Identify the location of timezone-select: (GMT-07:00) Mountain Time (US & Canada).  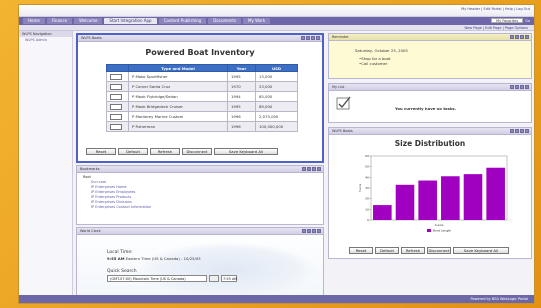
(157, 278).